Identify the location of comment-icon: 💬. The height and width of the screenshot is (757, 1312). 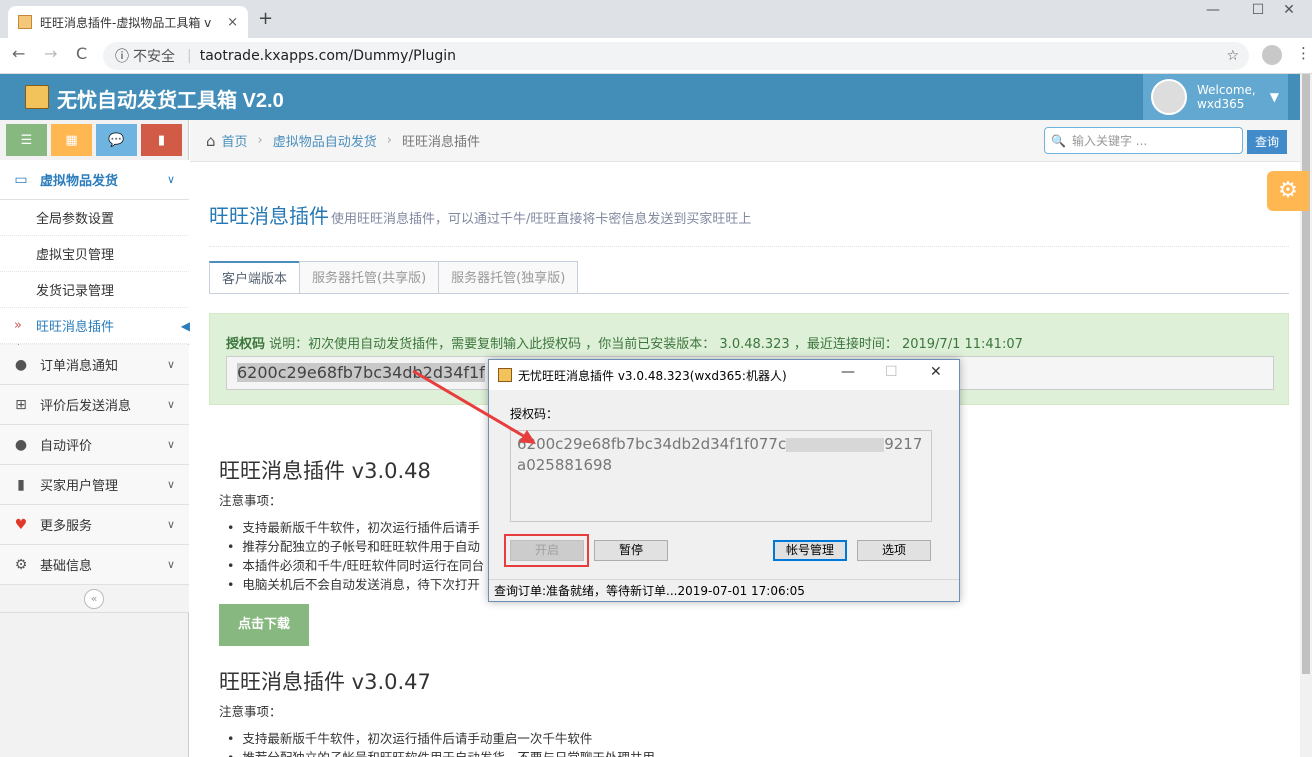
(116, 140).